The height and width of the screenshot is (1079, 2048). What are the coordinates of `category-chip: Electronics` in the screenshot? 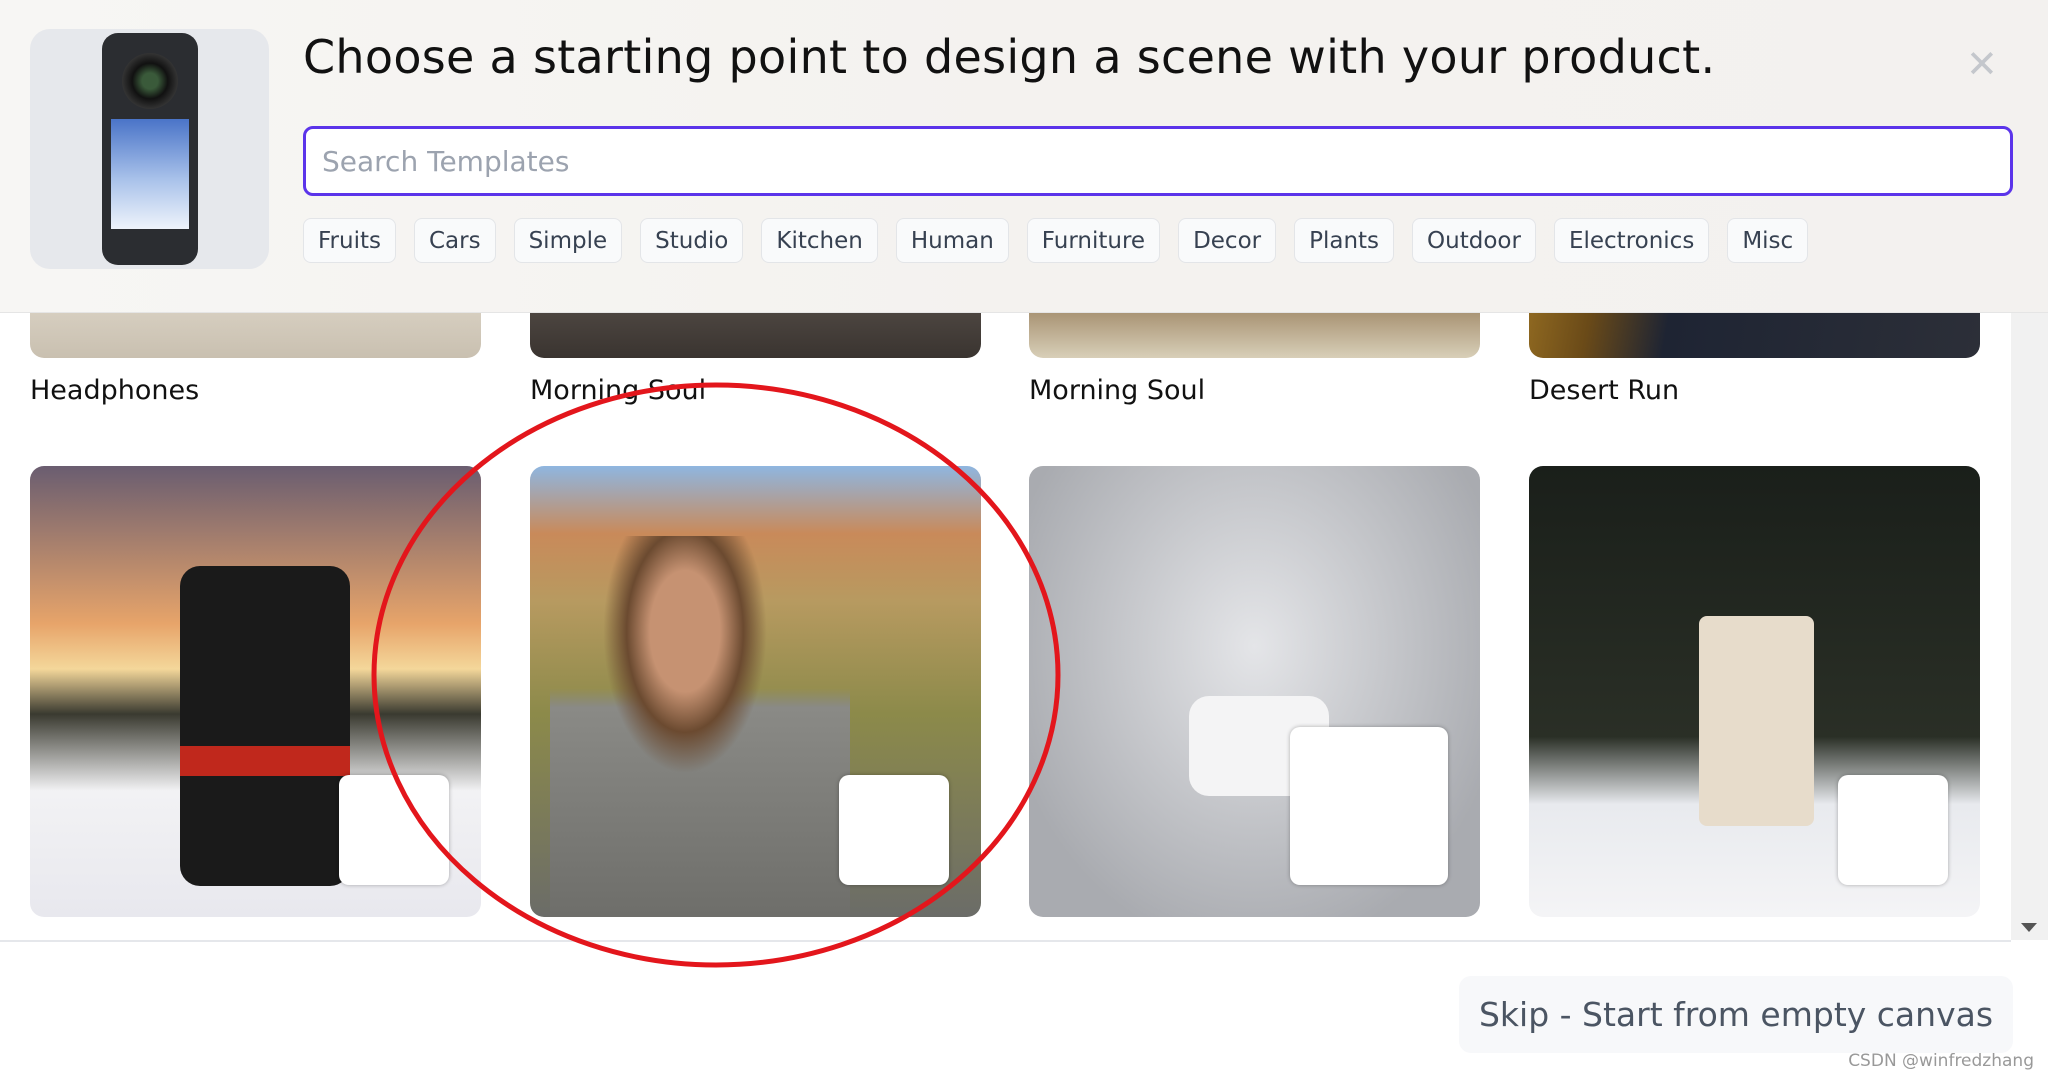 It's located at (1631, 240).